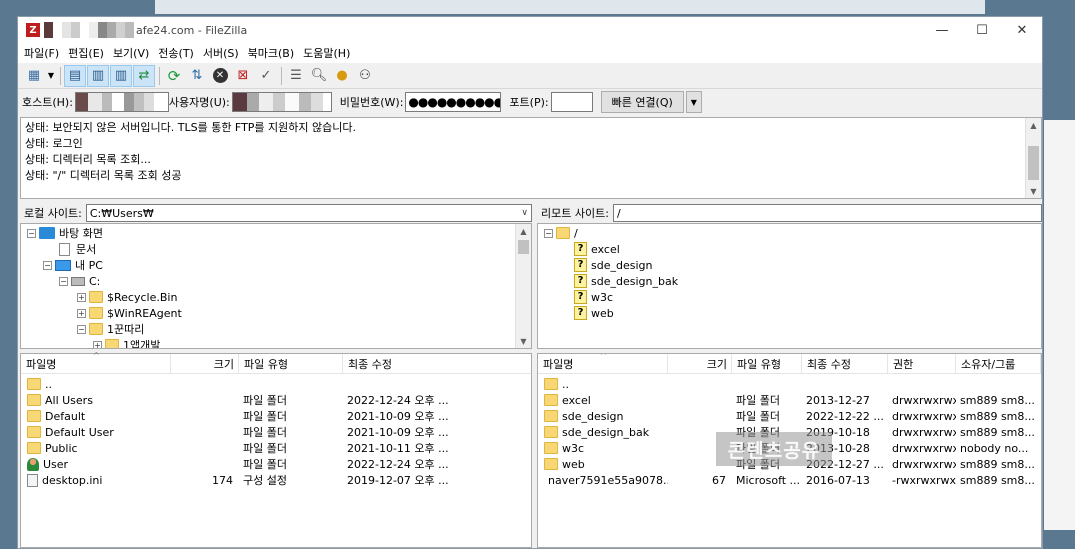  Describe the element at coordinates (79, 281) in the screenshot. I see `tree-item-drive-c: − C:` at that location.